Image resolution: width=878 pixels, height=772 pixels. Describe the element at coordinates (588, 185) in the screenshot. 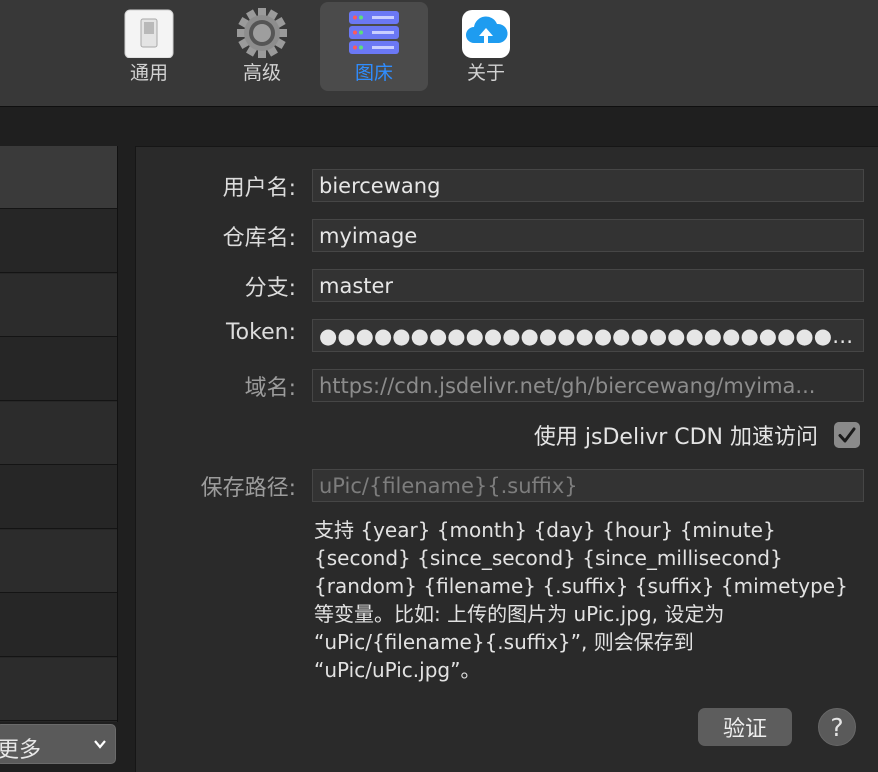

I see `username-field` at that location.